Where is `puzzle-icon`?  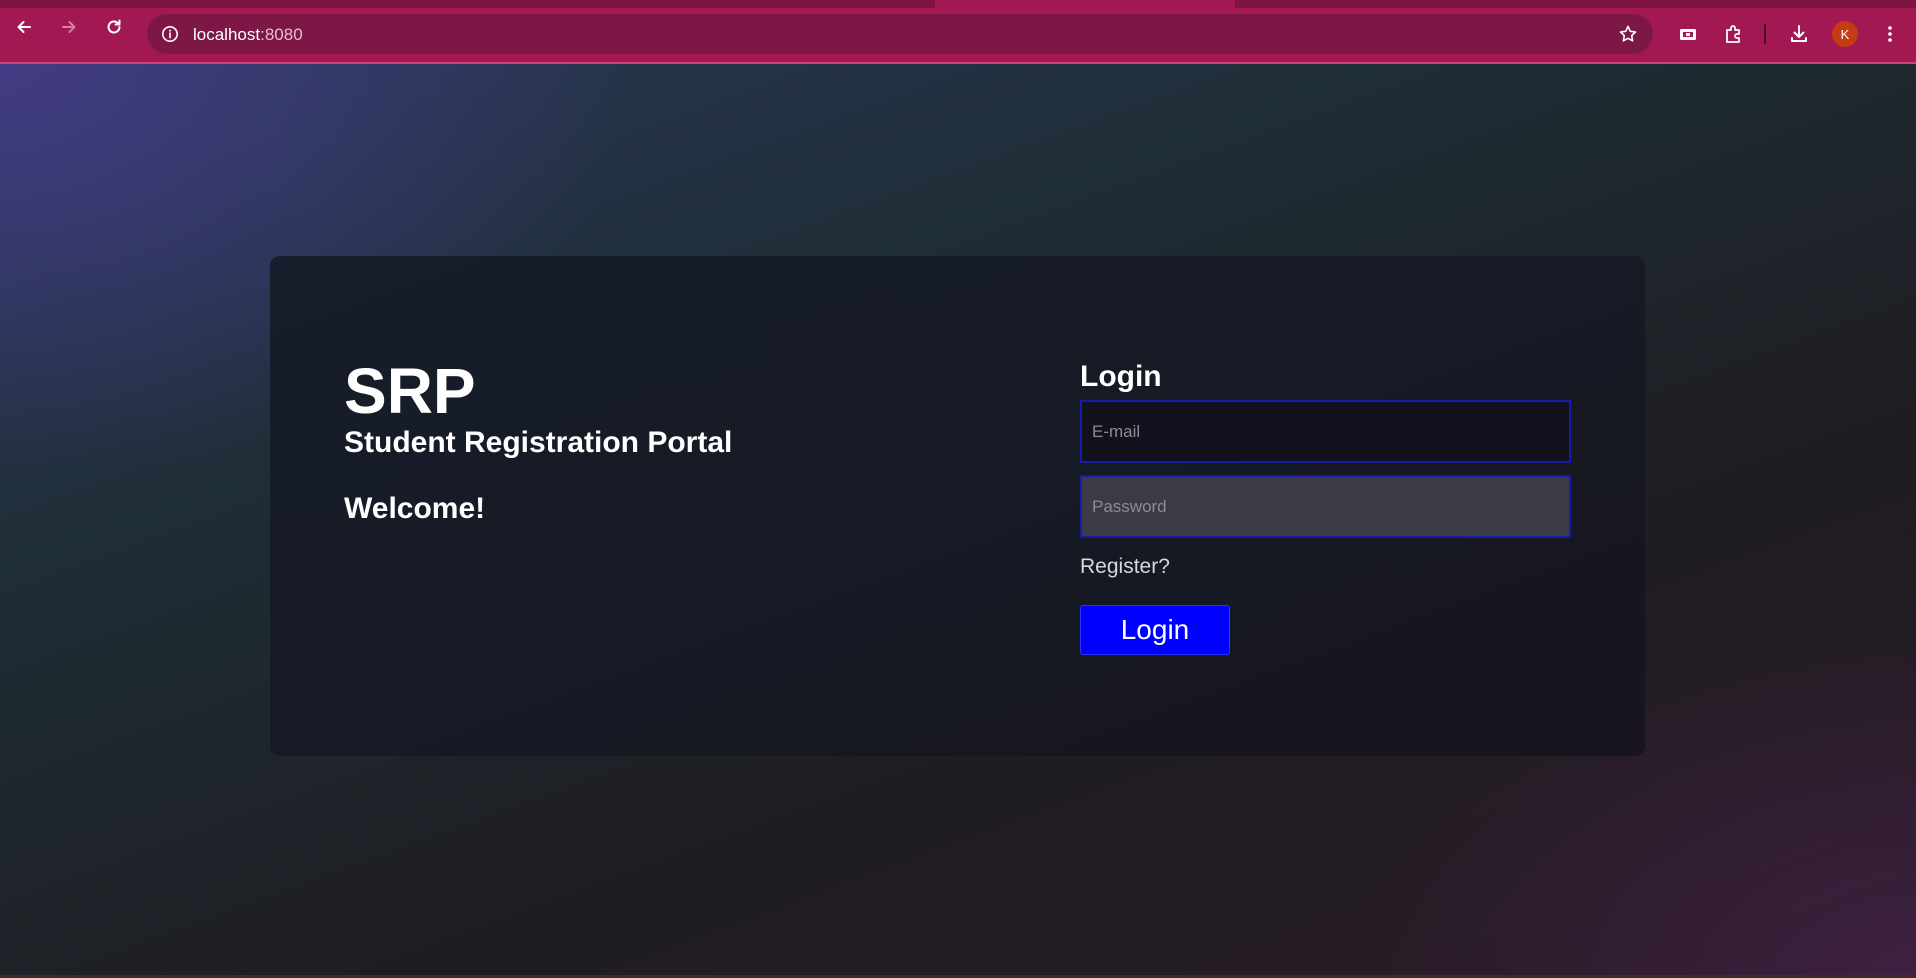 puzzle-icon is located at coordinates (1733, 34).